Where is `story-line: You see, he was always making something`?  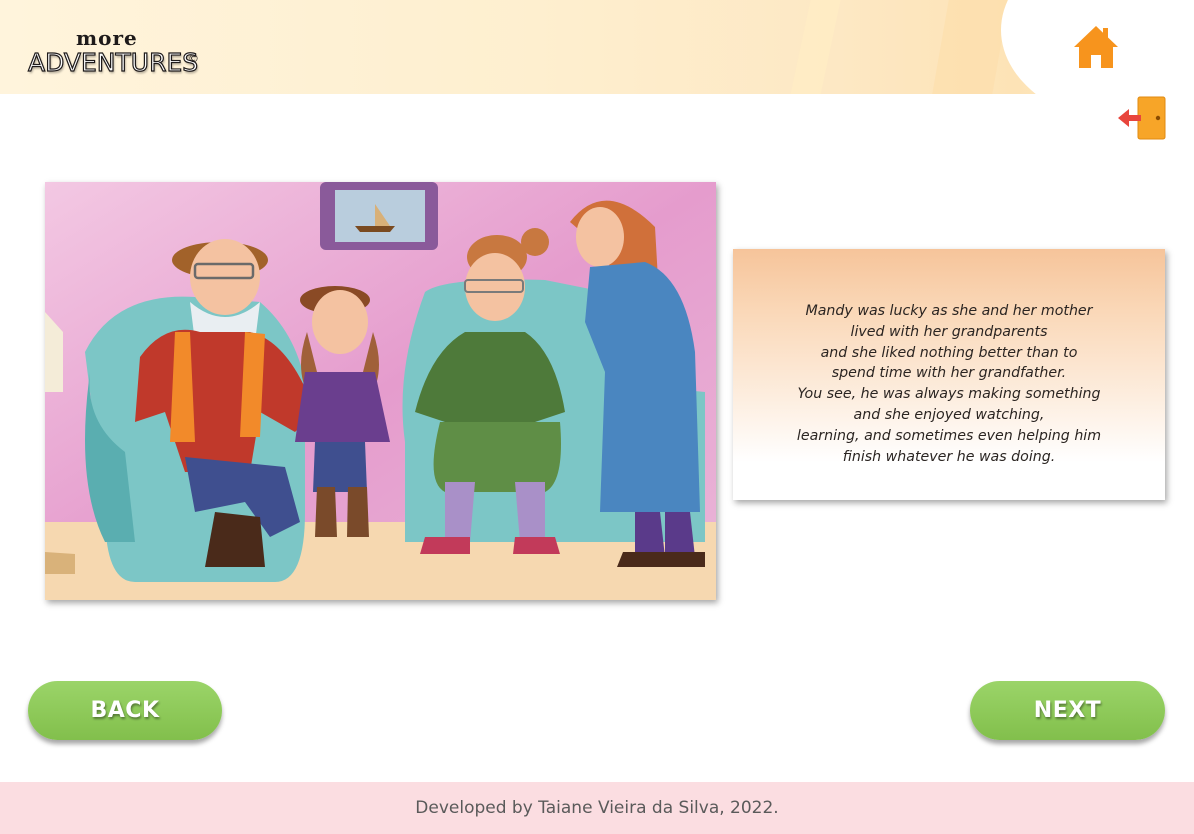 story-line: You see, he was always making something is located at coordinates (949, 394).